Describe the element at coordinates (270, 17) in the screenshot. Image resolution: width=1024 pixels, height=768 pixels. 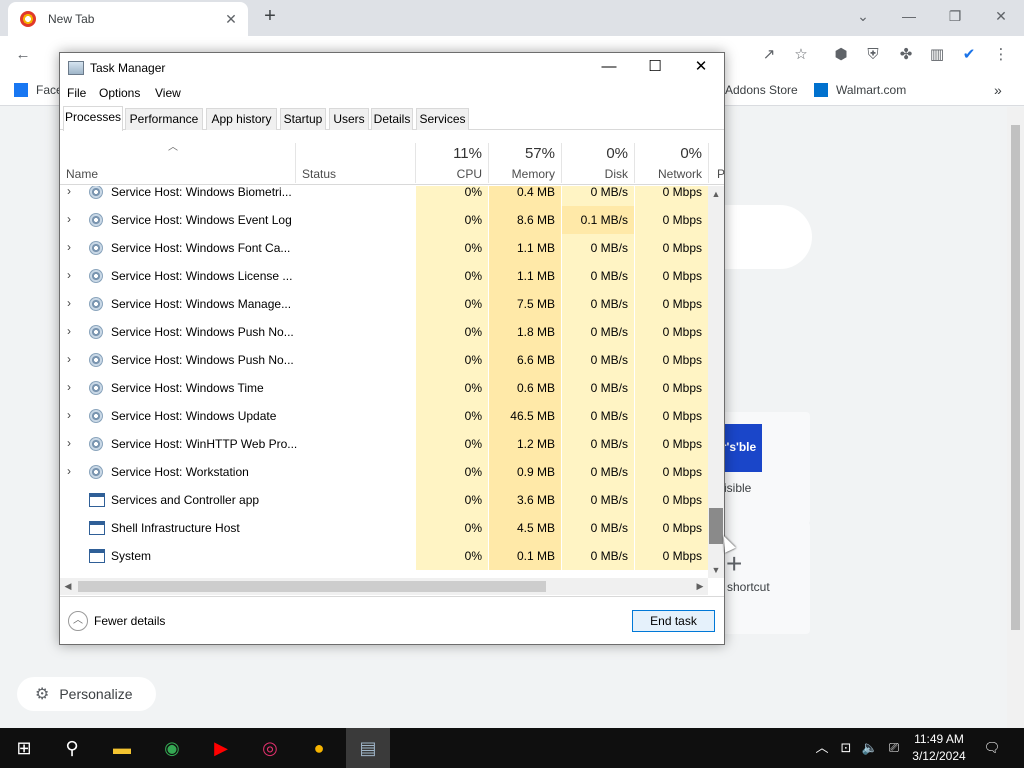
I see `new-tab-button: +` at that location.